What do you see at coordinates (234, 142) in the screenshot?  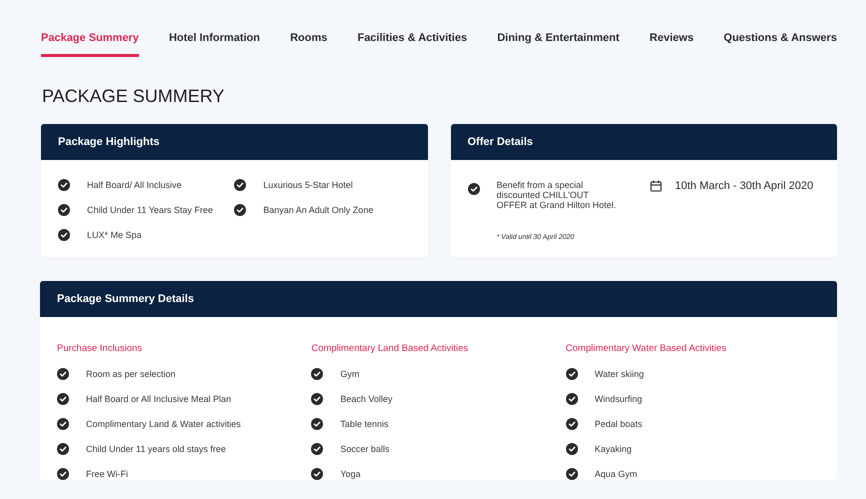 I see `card-header: Package Highlights` at bounding box center [234, 142].